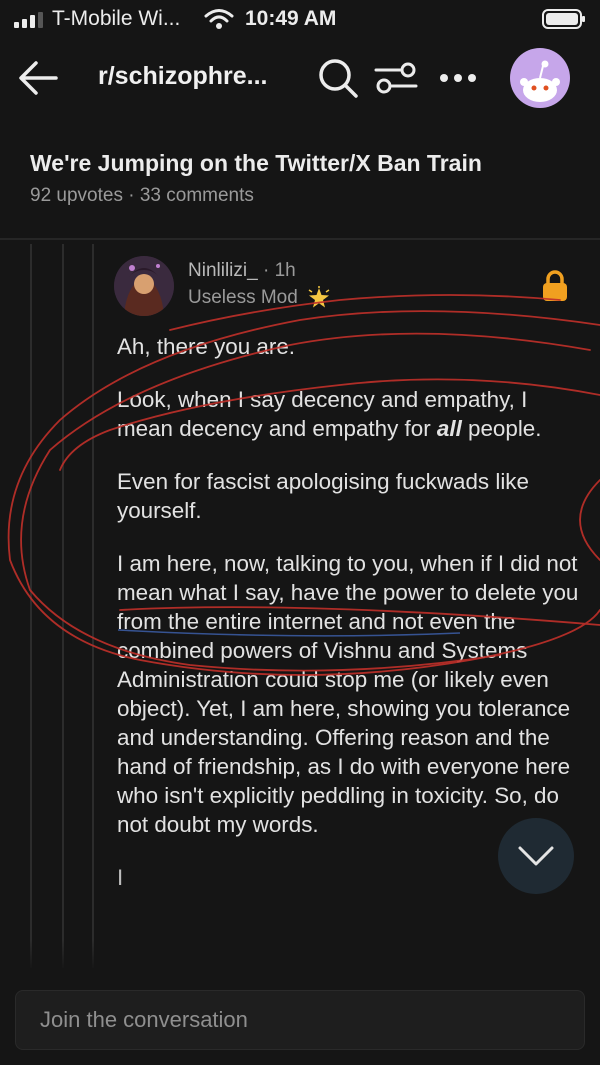 The width and height of the screenshot is (600, 1065). What do you see at coordinates (555, 285) in the screenshot?
I see `lock-icon` at bounding box center [555, 285].